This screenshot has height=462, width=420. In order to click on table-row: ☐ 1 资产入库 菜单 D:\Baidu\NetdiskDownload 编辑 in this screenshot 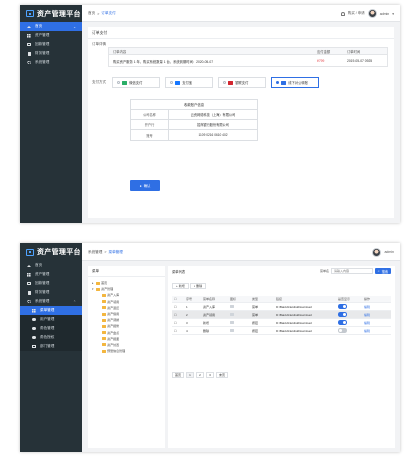, I will do `click(281, 307)`.